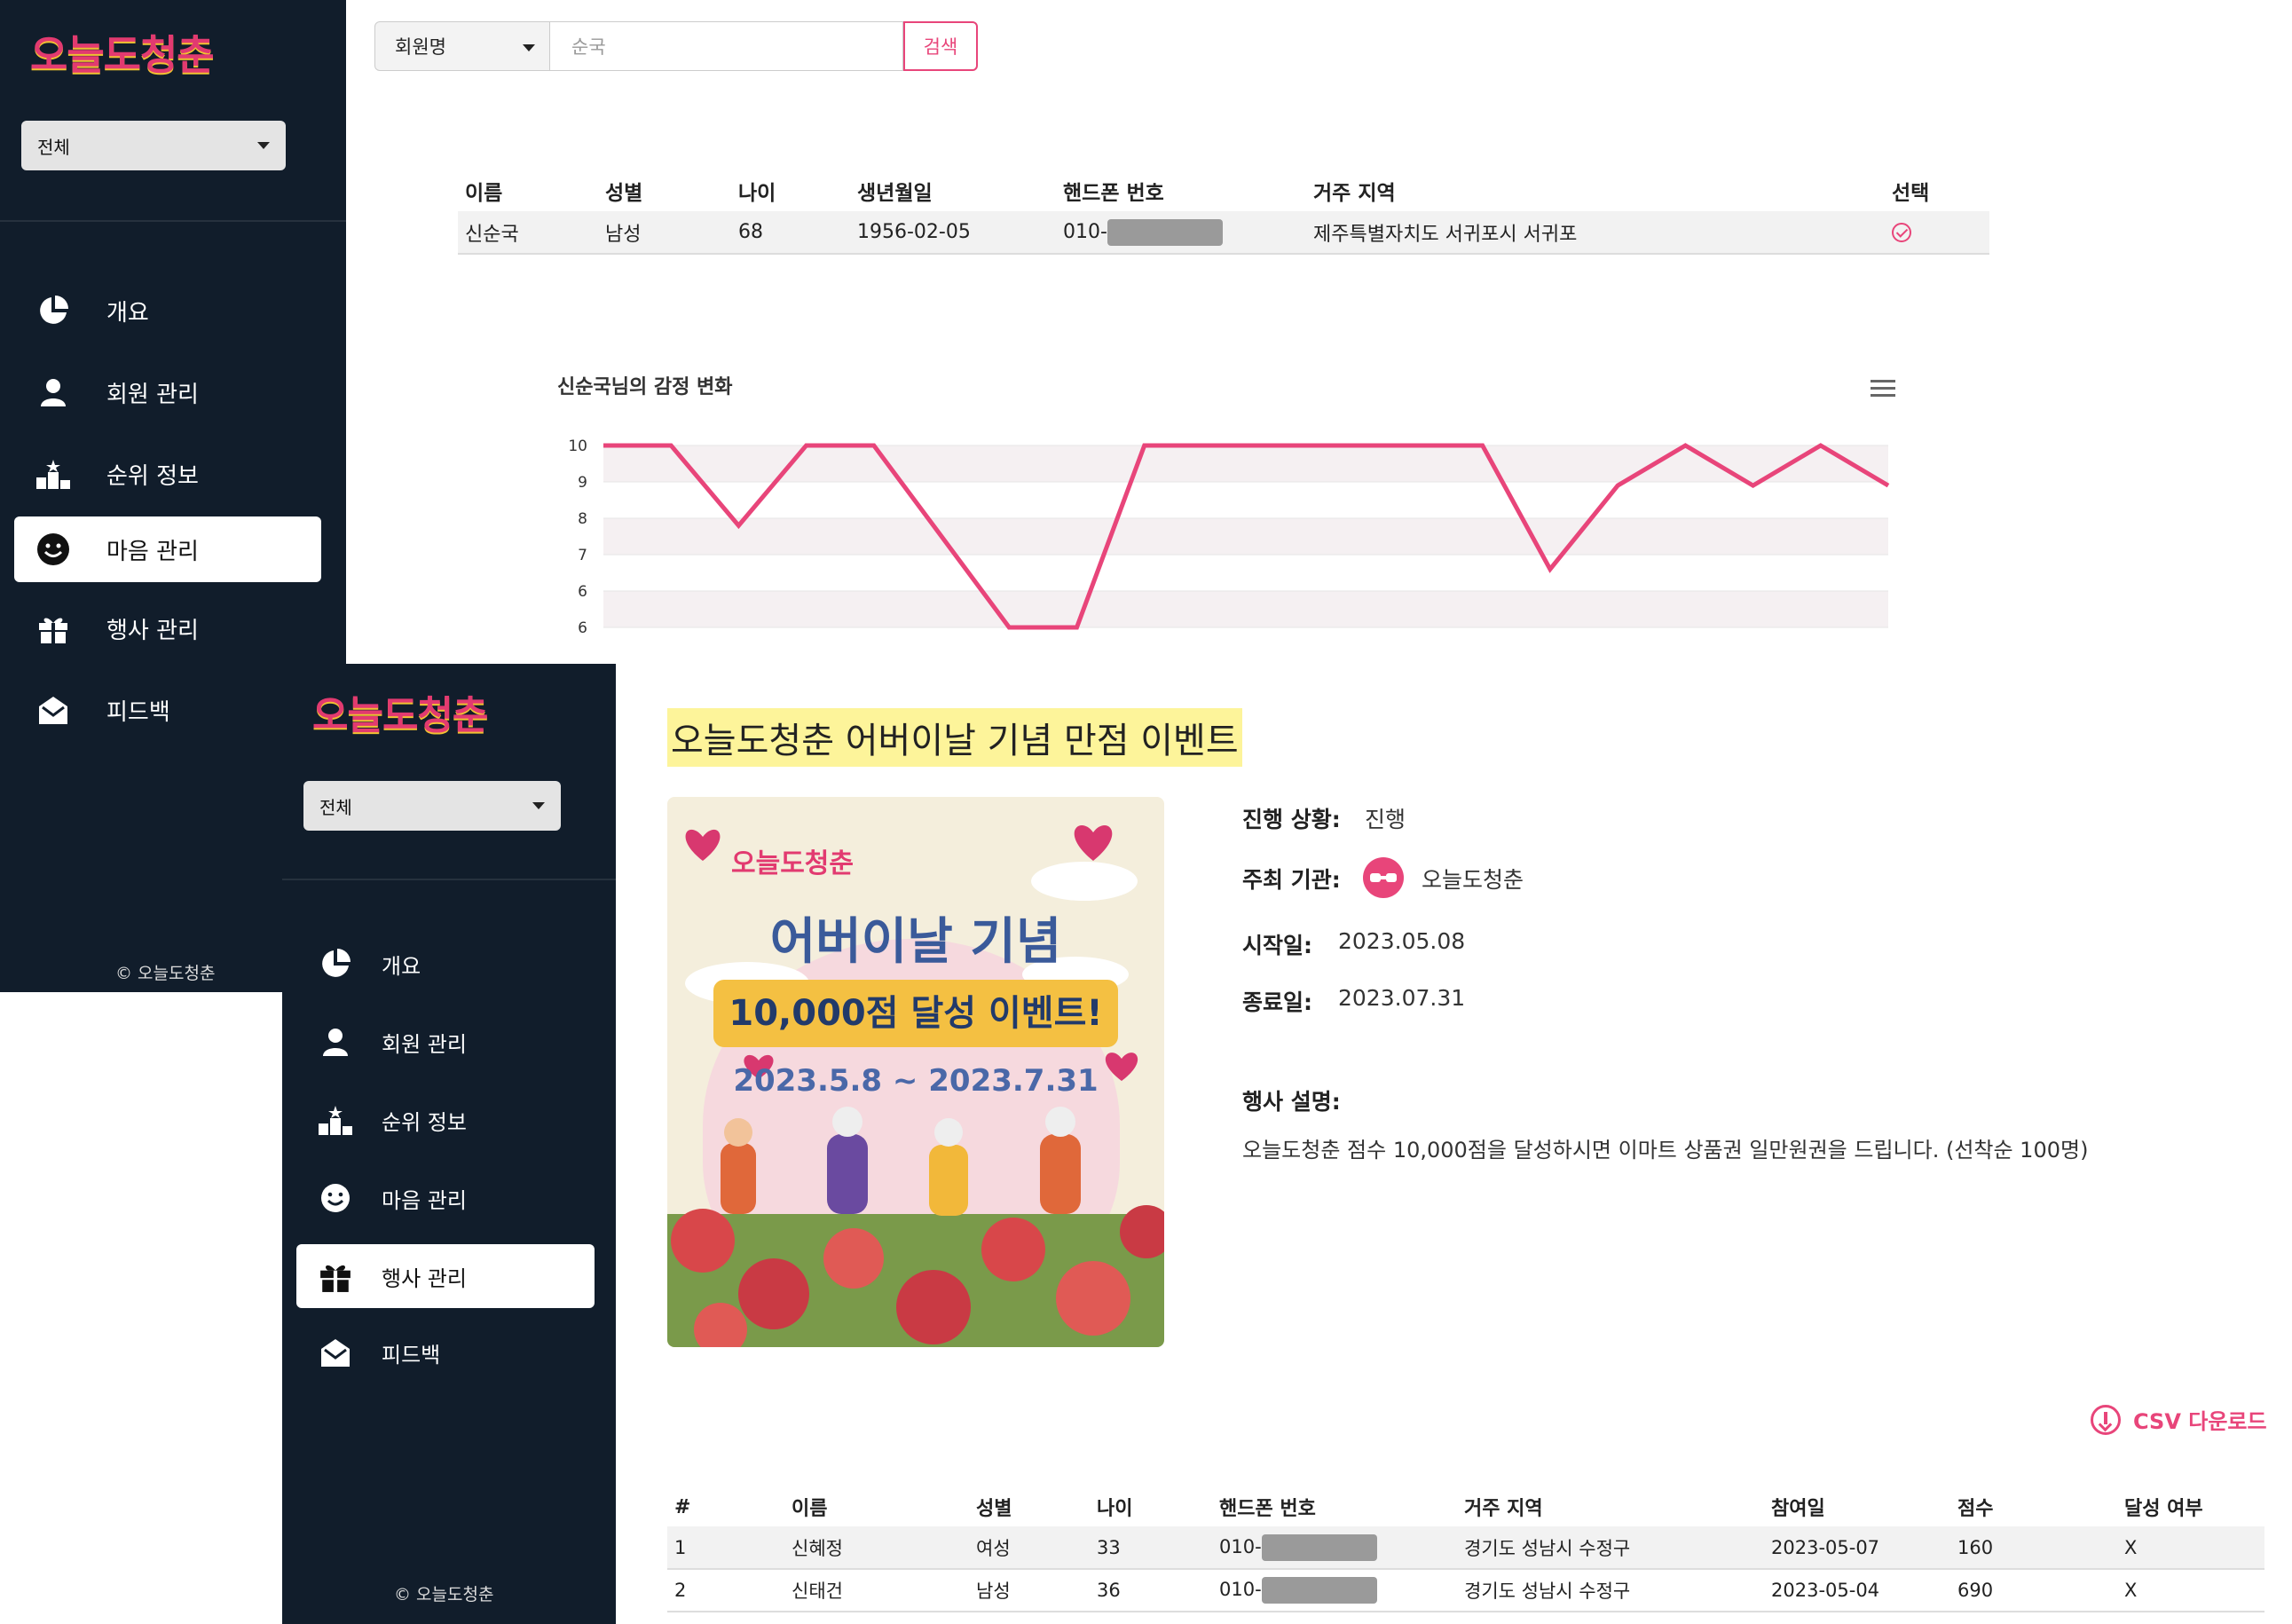  Describe the element at coordinates (915, 942) in the screenshot. I see `poster-heading: 어버이날 기념` at that location.